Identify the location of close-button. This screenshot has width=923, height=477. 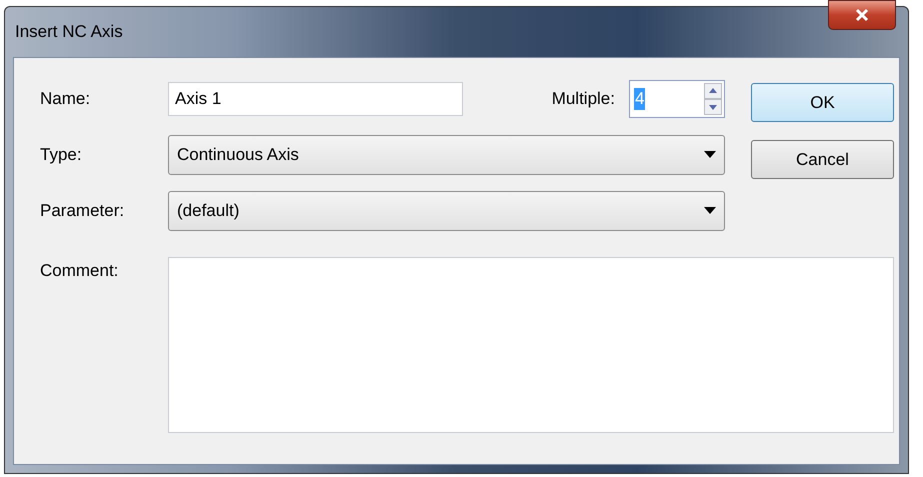
(862, 15).